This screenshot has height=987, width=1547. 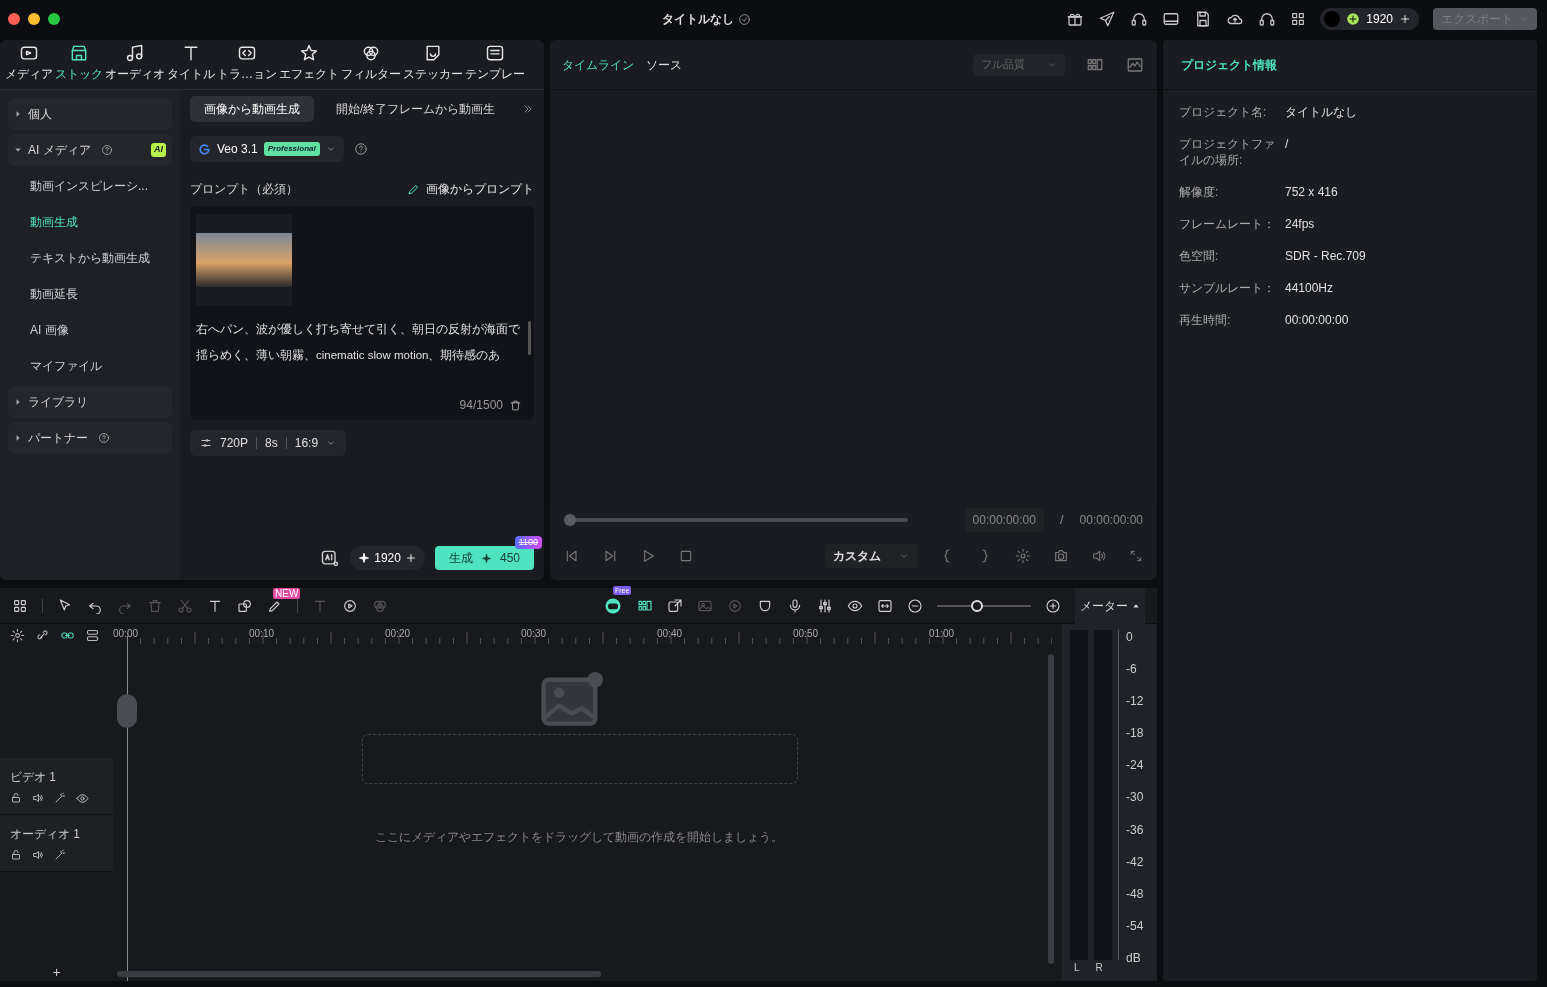 What do you see at coordinates (1171, 19) in the screenshot?
I see `layout-icon` at bounding box center [1171, 19].